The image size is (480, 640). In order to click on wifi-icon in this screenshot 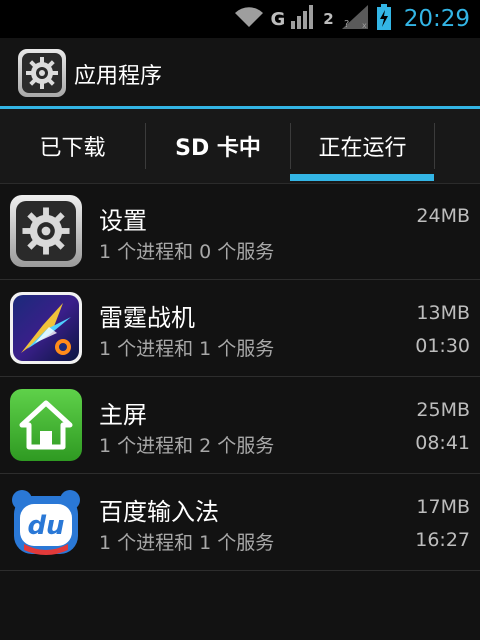, I will do `click(249, 19)`.